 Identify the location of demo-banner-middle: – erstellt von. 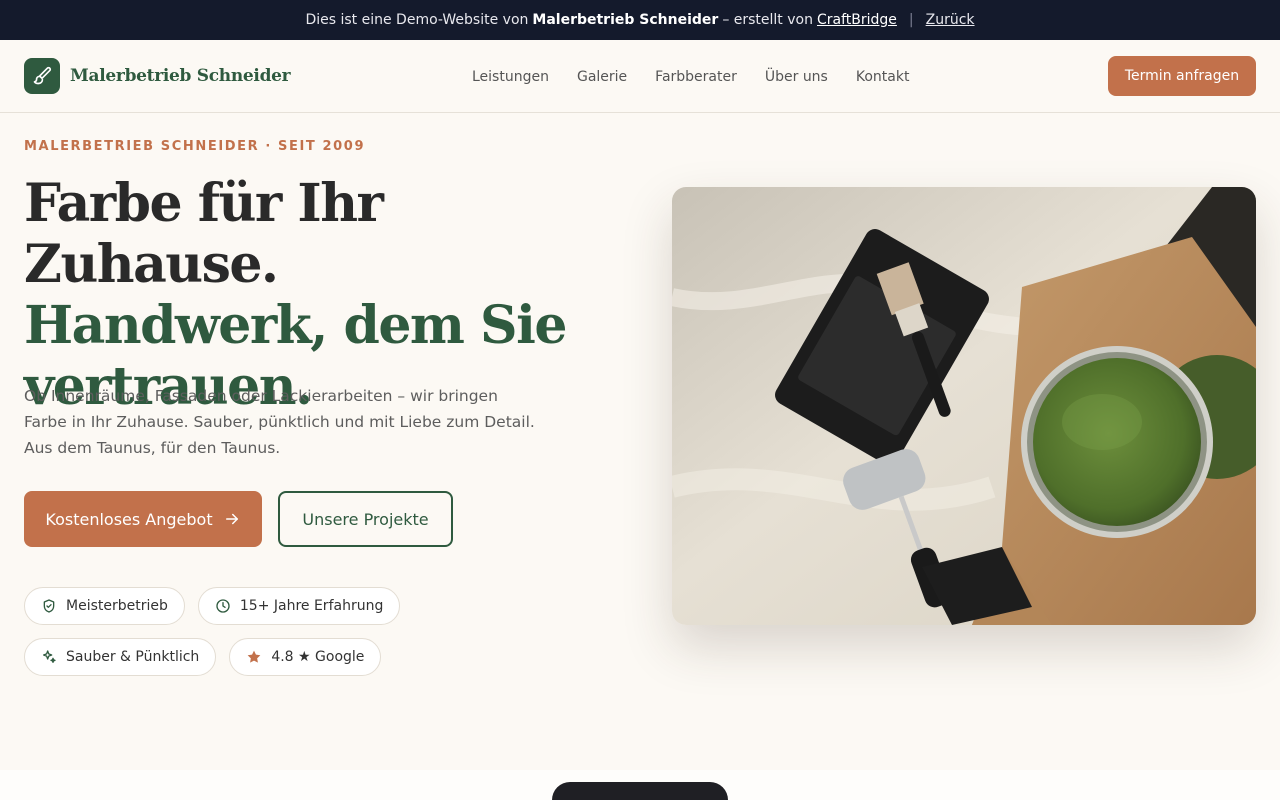
(767, 20).